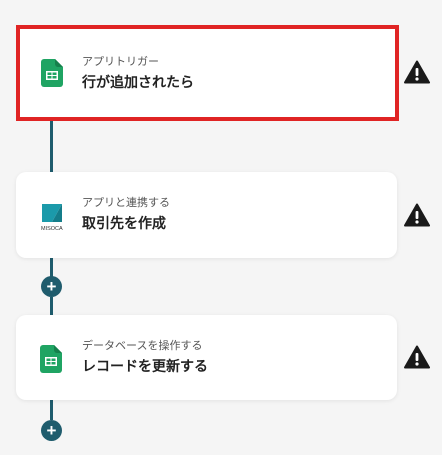 The width and height of the screenshot is (442, 455). Describe the element at coordinates (138, 83) in the screenshot. I see `step-title: 行が追加されたら` at that location.